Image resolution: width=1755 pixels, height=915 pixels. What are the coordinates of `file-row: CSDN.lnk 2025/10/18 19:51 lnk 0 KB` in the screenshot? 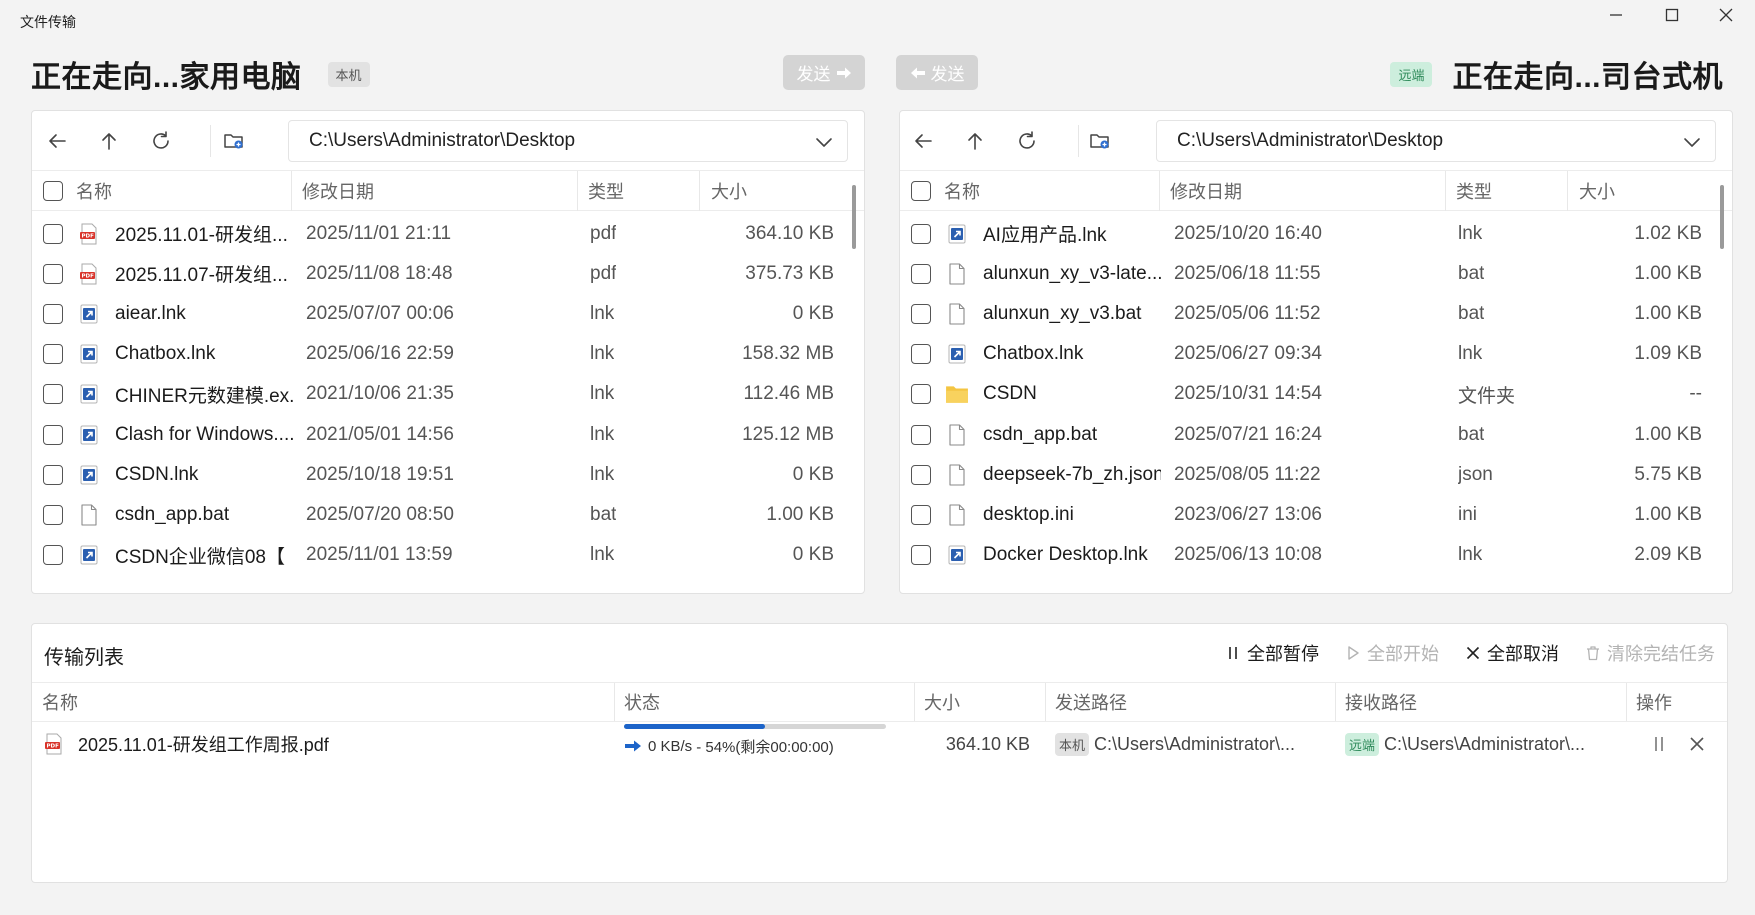 It's located at (448, 474).